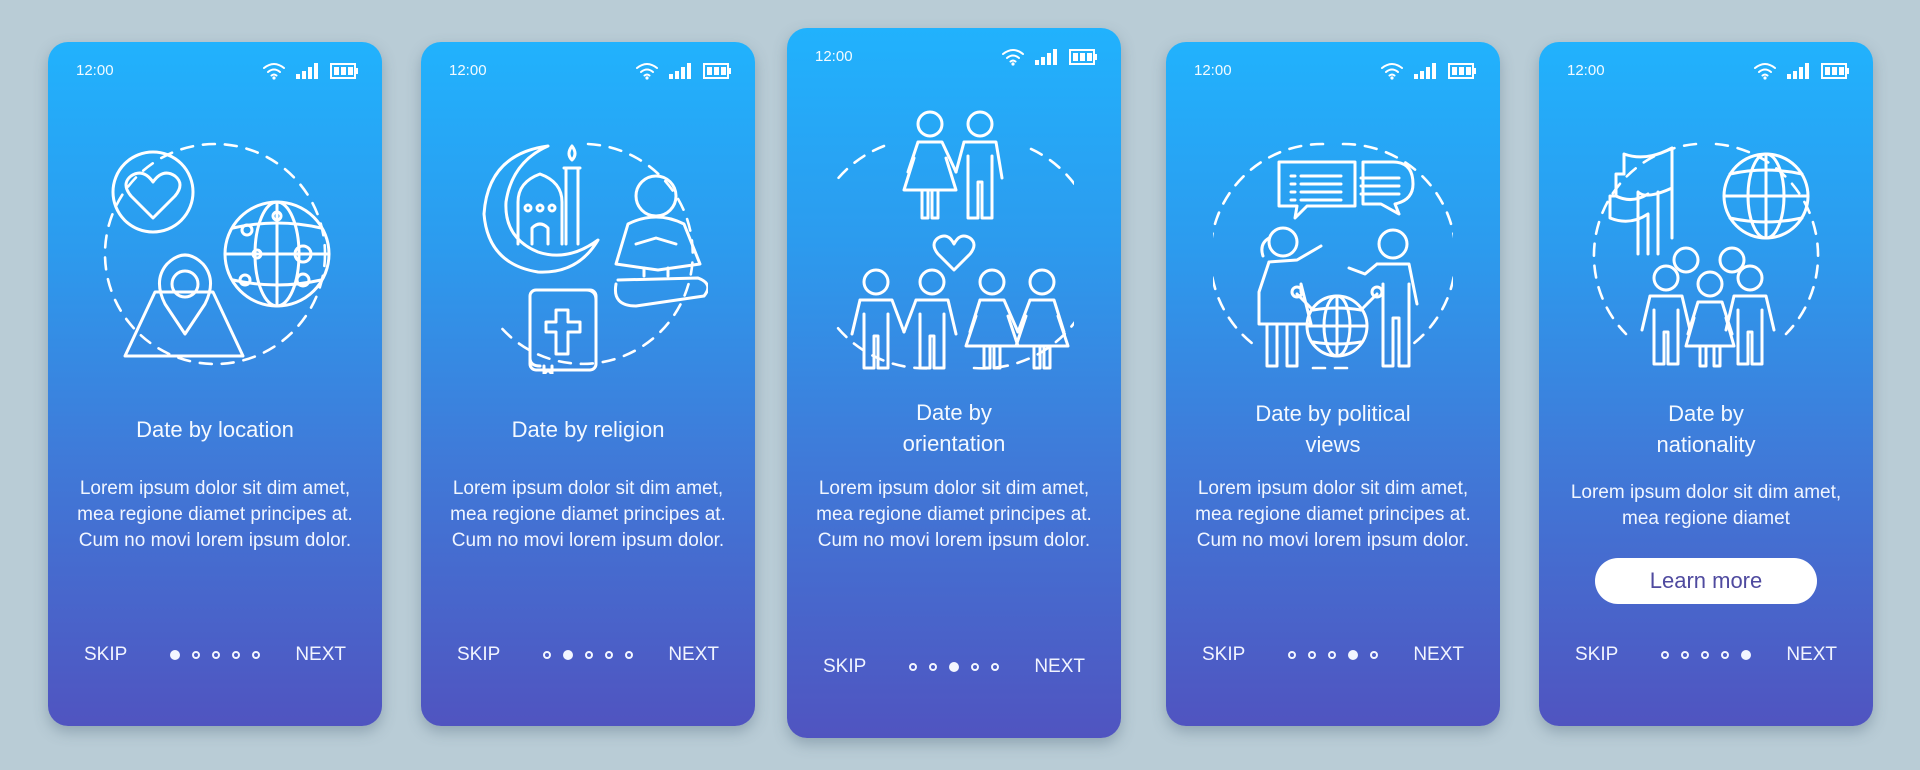 The height and width of the screenshot is (770, 1920). Describe the element at coordinates (215, 429) in the screenshot. I see `screen-title: Date by location` at that location.